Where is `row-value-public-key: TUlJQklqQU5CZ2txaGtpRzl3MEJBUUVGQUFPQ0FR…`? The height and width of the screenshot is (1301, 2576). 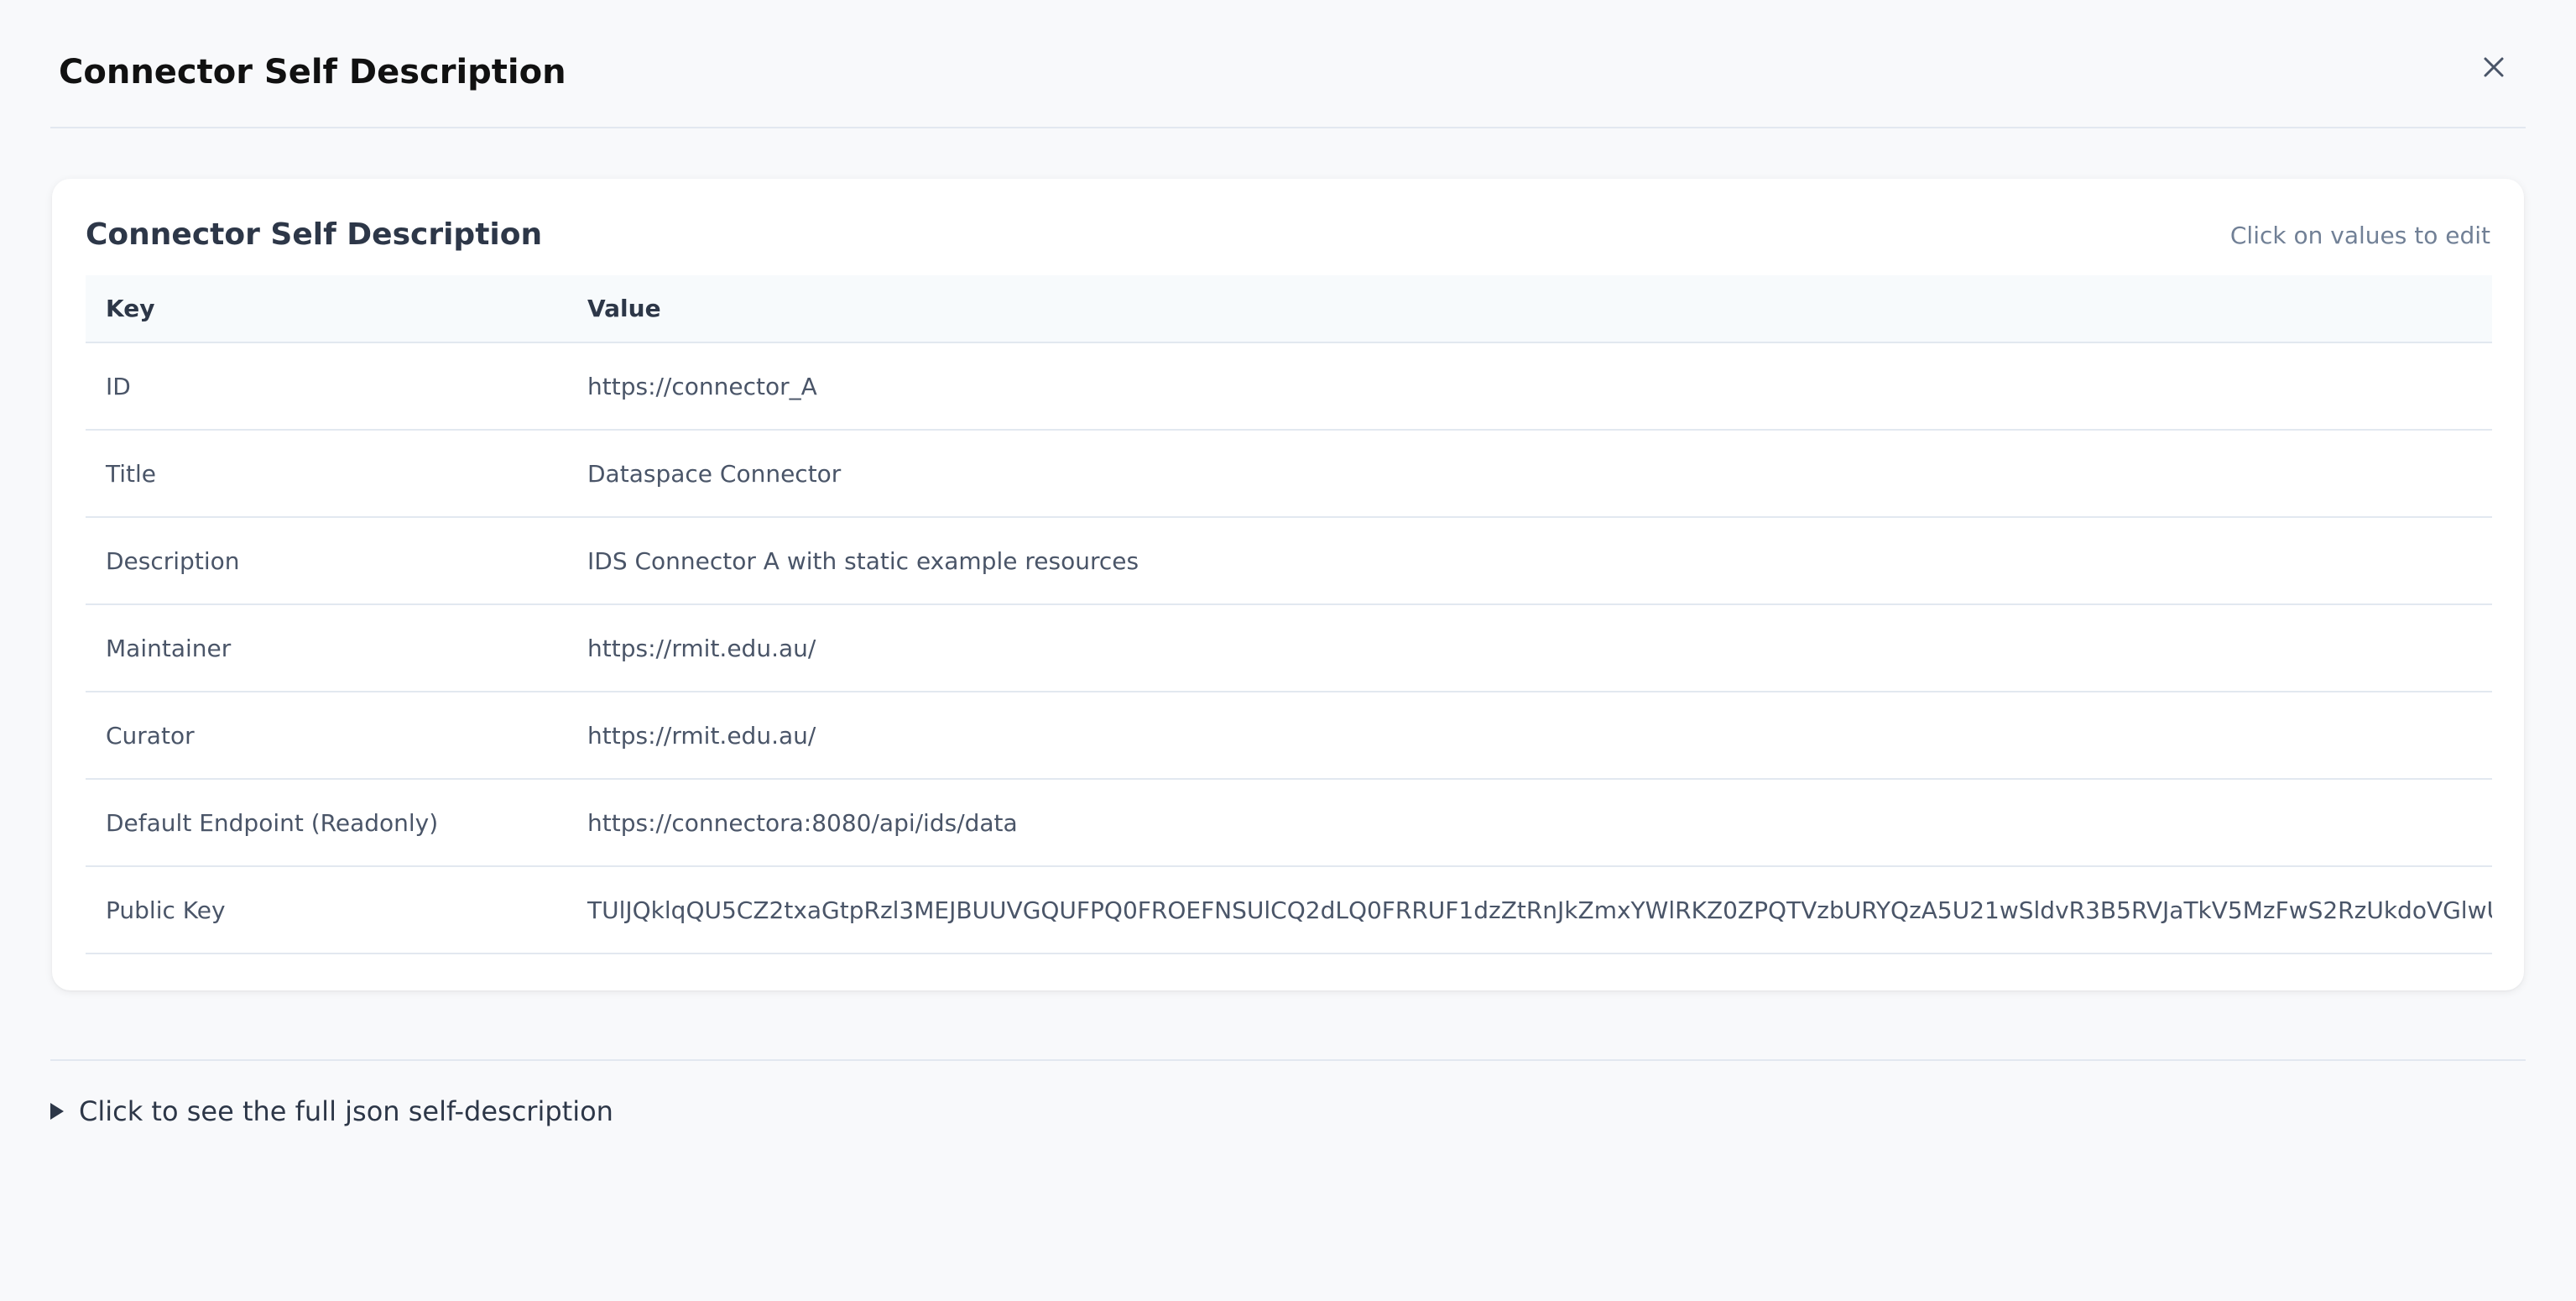 row-value-public-key: TUlJQklqQU5CZ2txaGtpRzl3MEJBUUVGQUFPQ0FR… is located at coordinates (1529, 910).